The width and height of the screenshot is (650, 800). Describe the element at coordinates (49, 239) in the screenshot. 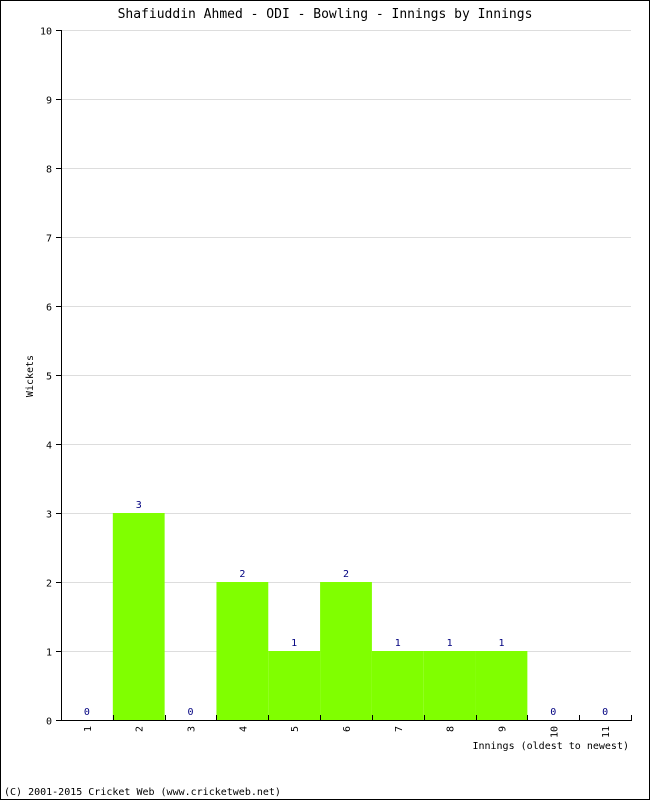

I see `y-tick-label: 7` at that location.